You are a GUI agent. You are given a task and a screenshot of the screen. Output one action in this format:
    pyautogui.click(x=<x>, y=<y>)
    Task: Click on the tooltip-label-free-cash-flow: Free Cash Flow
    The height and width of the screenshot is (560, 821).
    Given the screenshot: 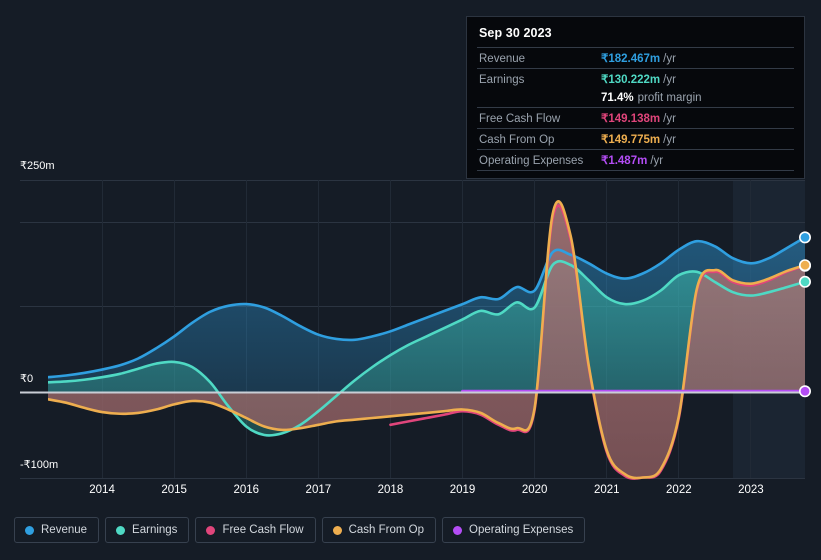 What is the action you would take?
    pyautogui.click(x=520, y=119)
    